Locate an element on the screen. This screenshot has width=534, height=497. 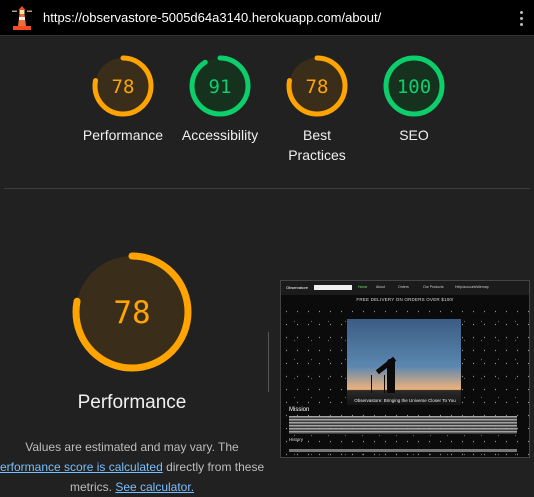
gauge-label: Performance is located at coordinates (123, 135).